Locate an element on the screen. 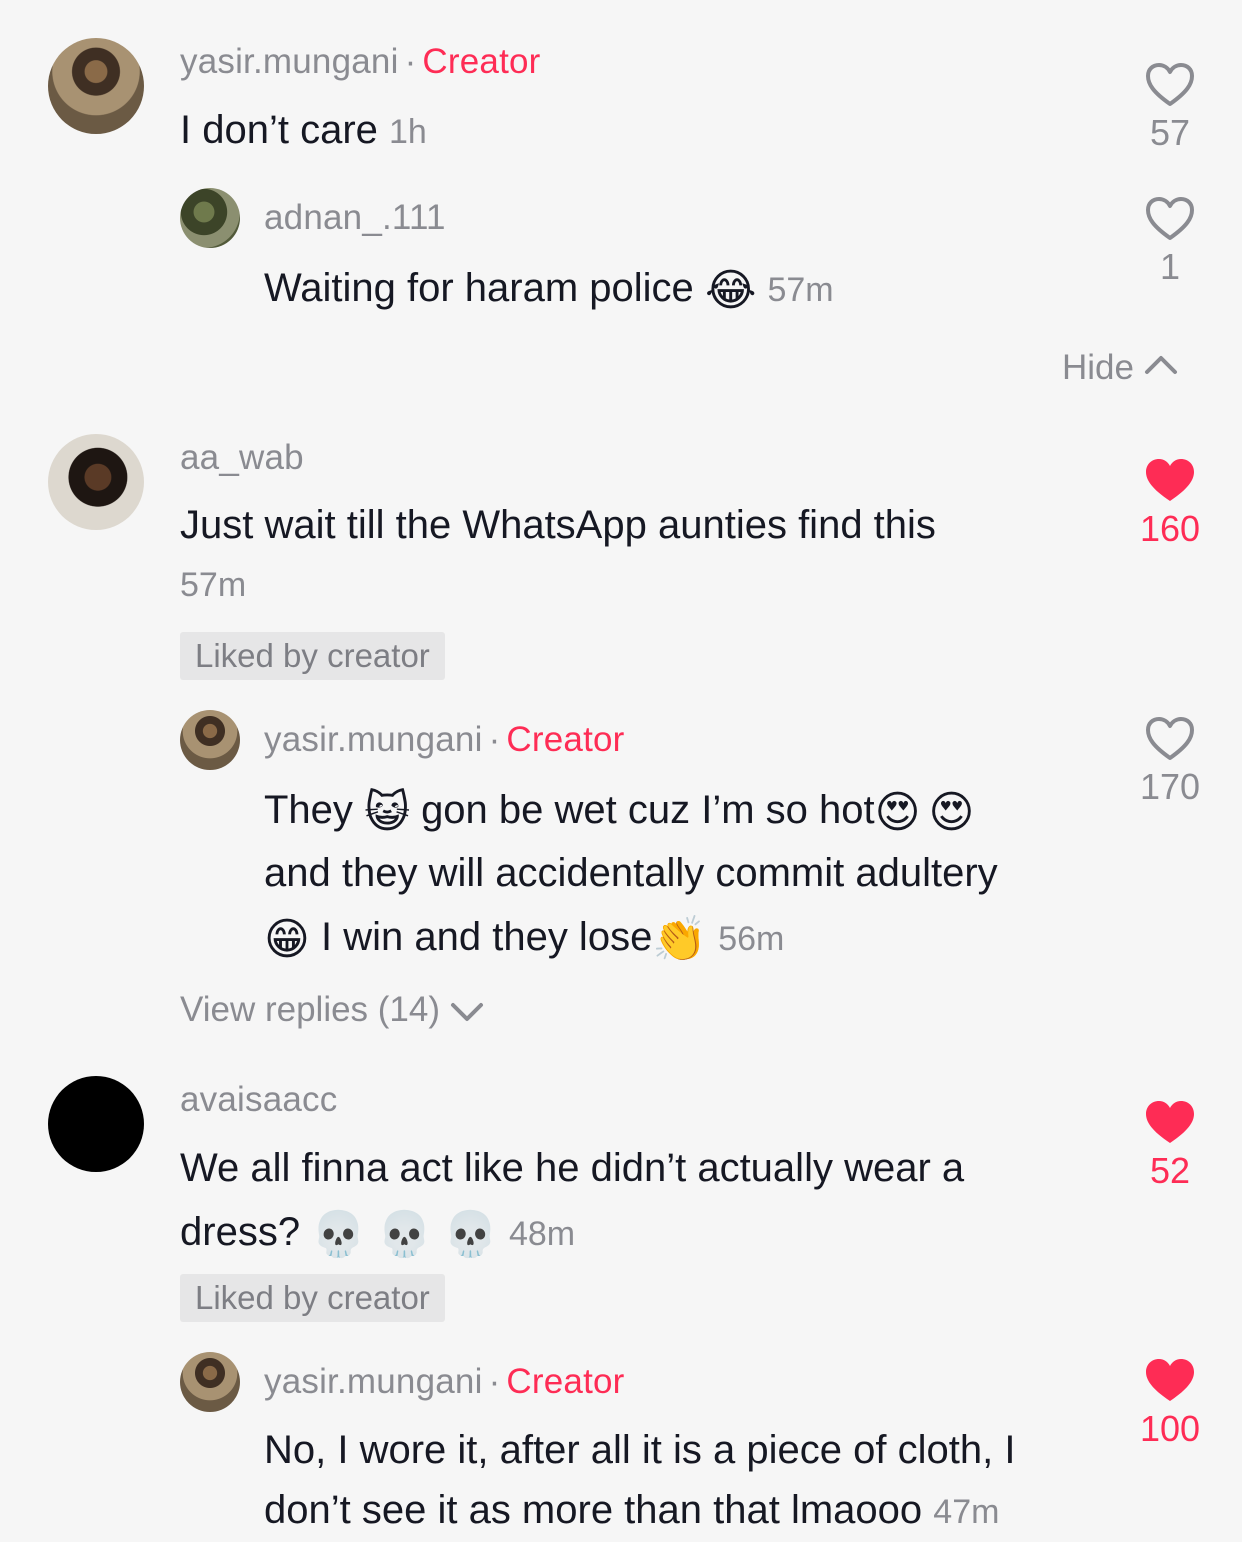  reply-line: 😁 I win and they lose👏 56m is located at coordinates (684, 938).